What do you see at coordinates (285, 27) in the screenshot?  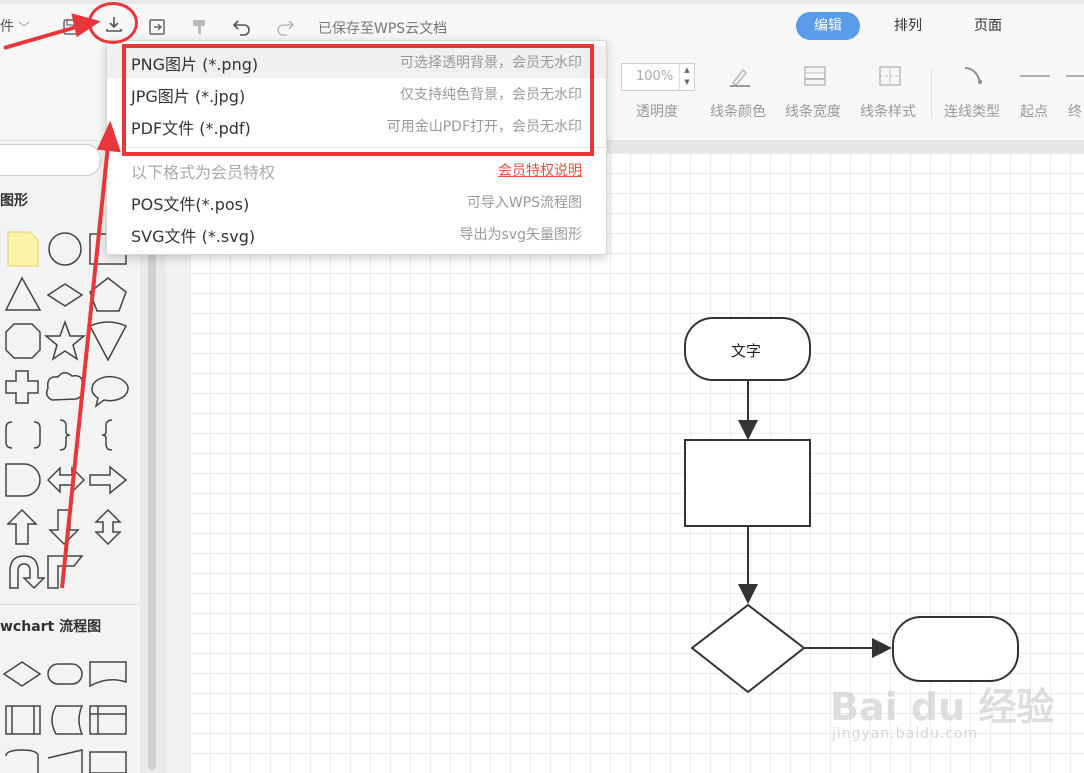 I see `redo-icon` at bounding box center [285, 27].